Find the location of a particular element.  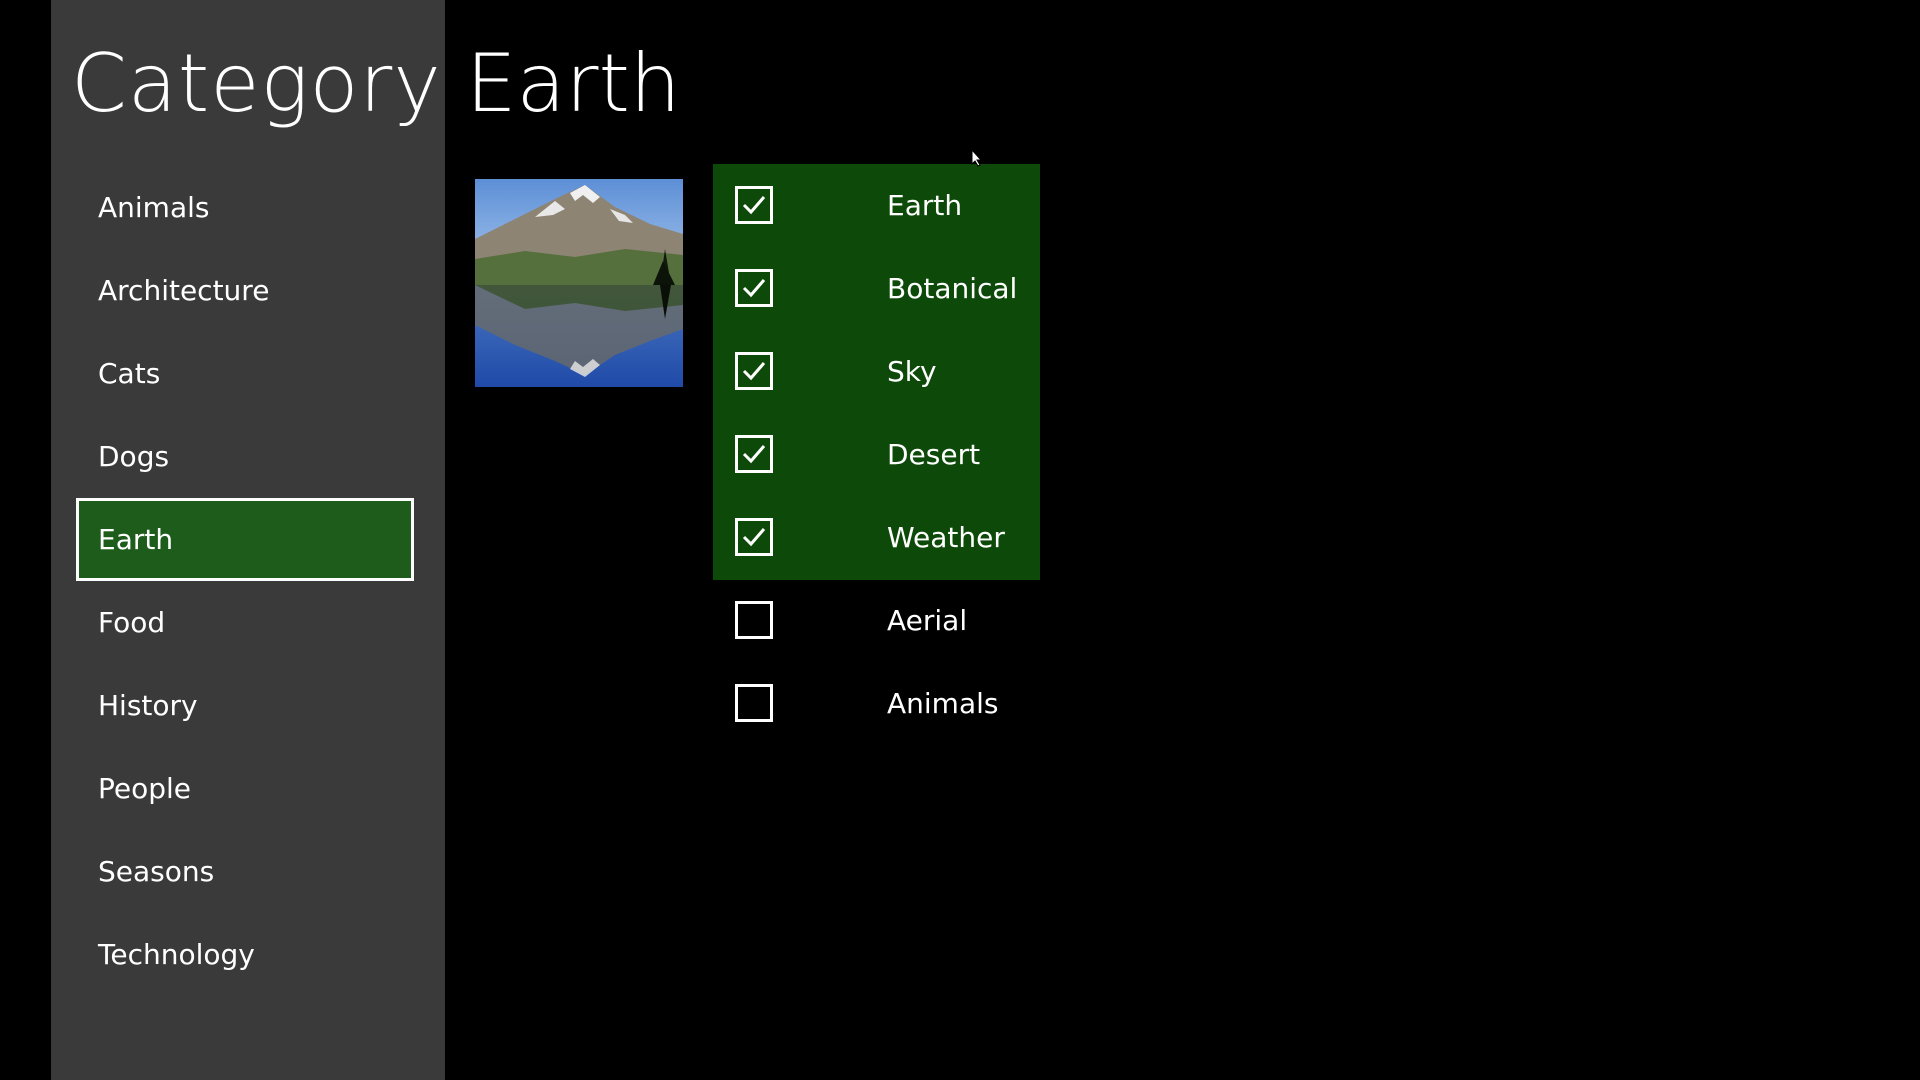

category-item-label: History is located at coordinates (148, 705).